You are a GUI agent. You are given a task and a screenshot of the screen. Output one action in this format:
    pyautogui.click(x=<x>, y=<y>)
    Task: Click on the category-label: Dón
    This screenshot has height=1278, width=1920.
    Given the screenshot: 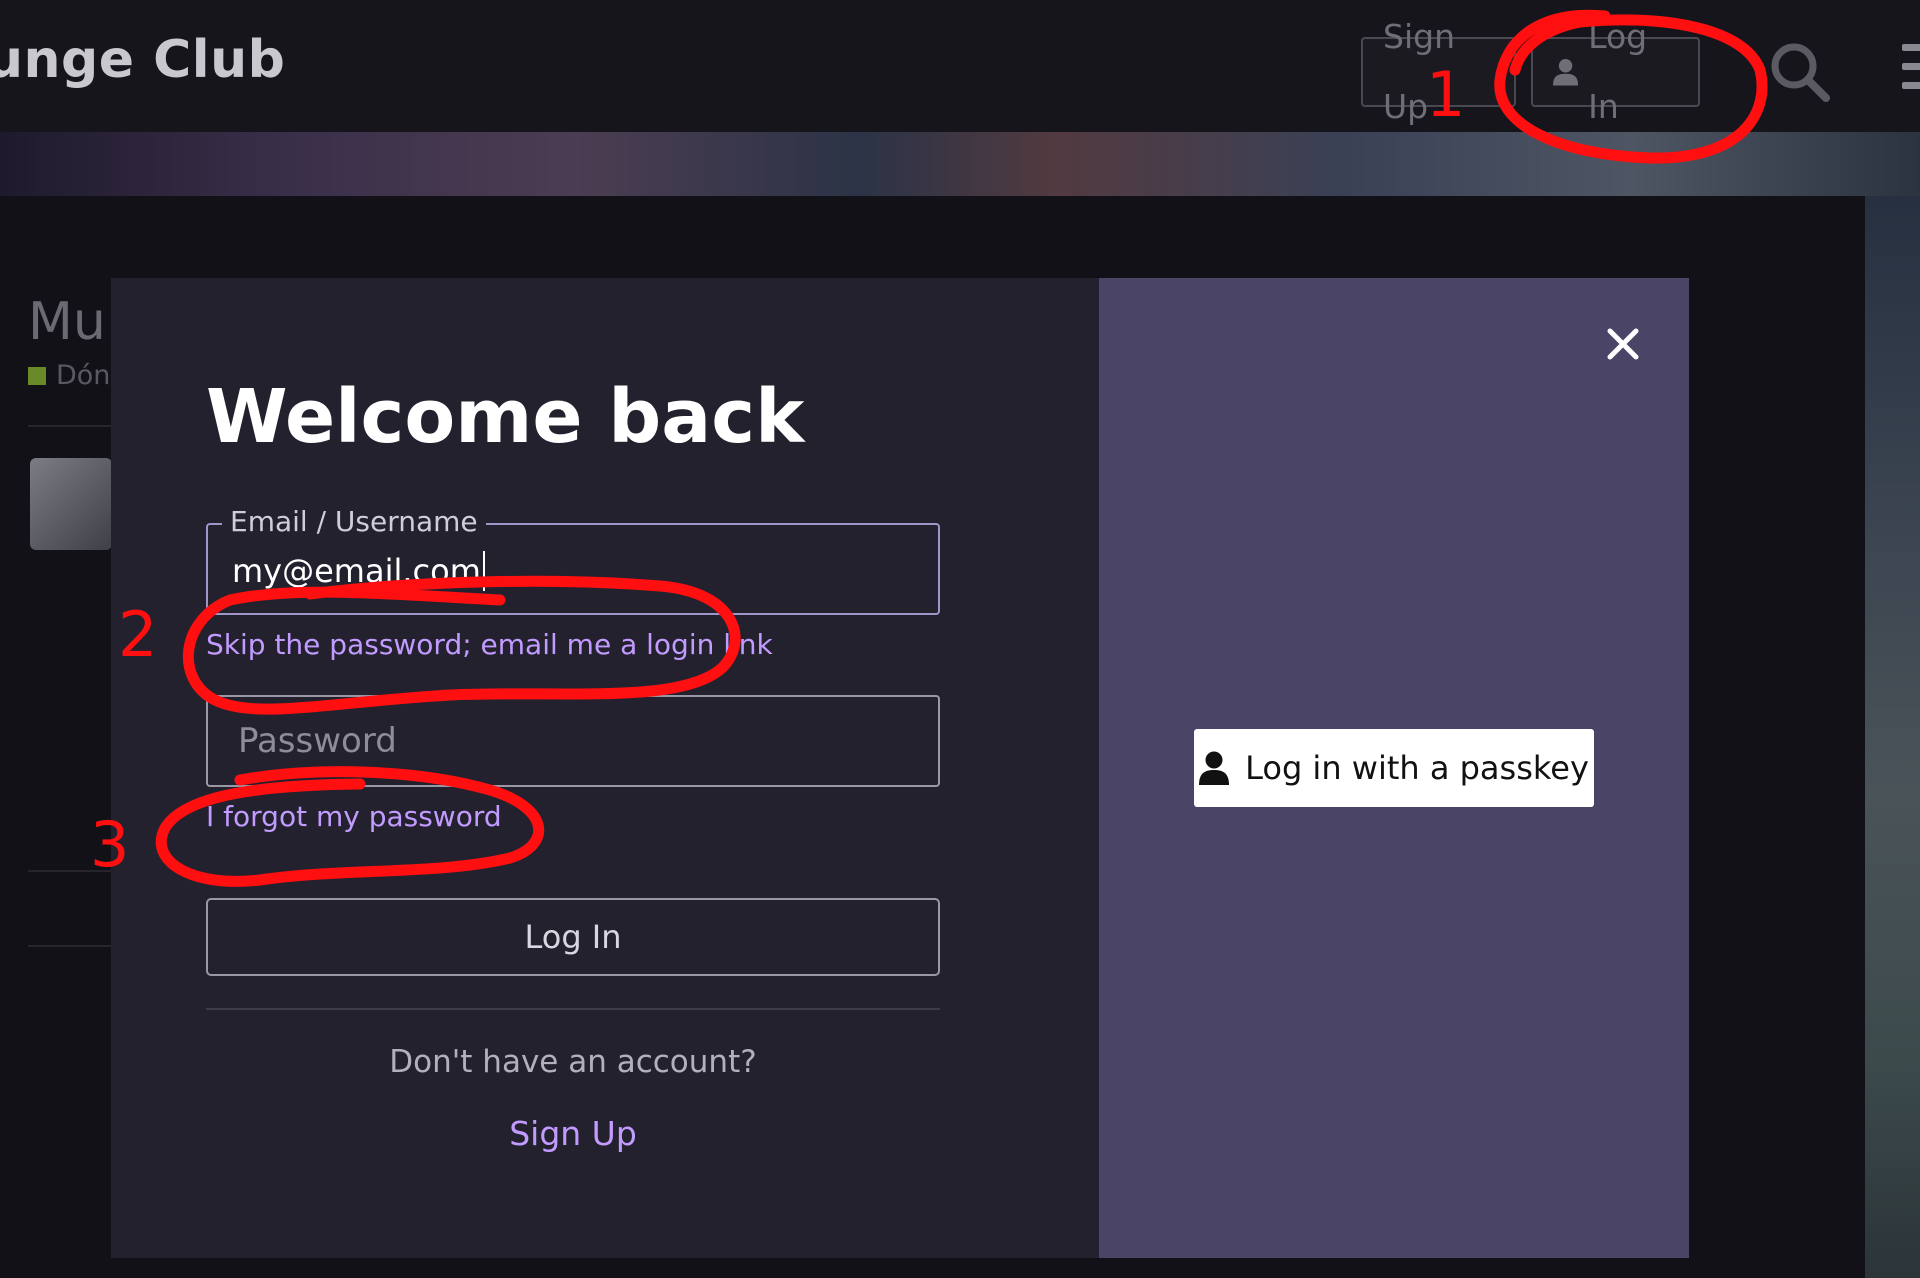 What is the action you would take?
    pyautogui.click(x=83, y=375)
    